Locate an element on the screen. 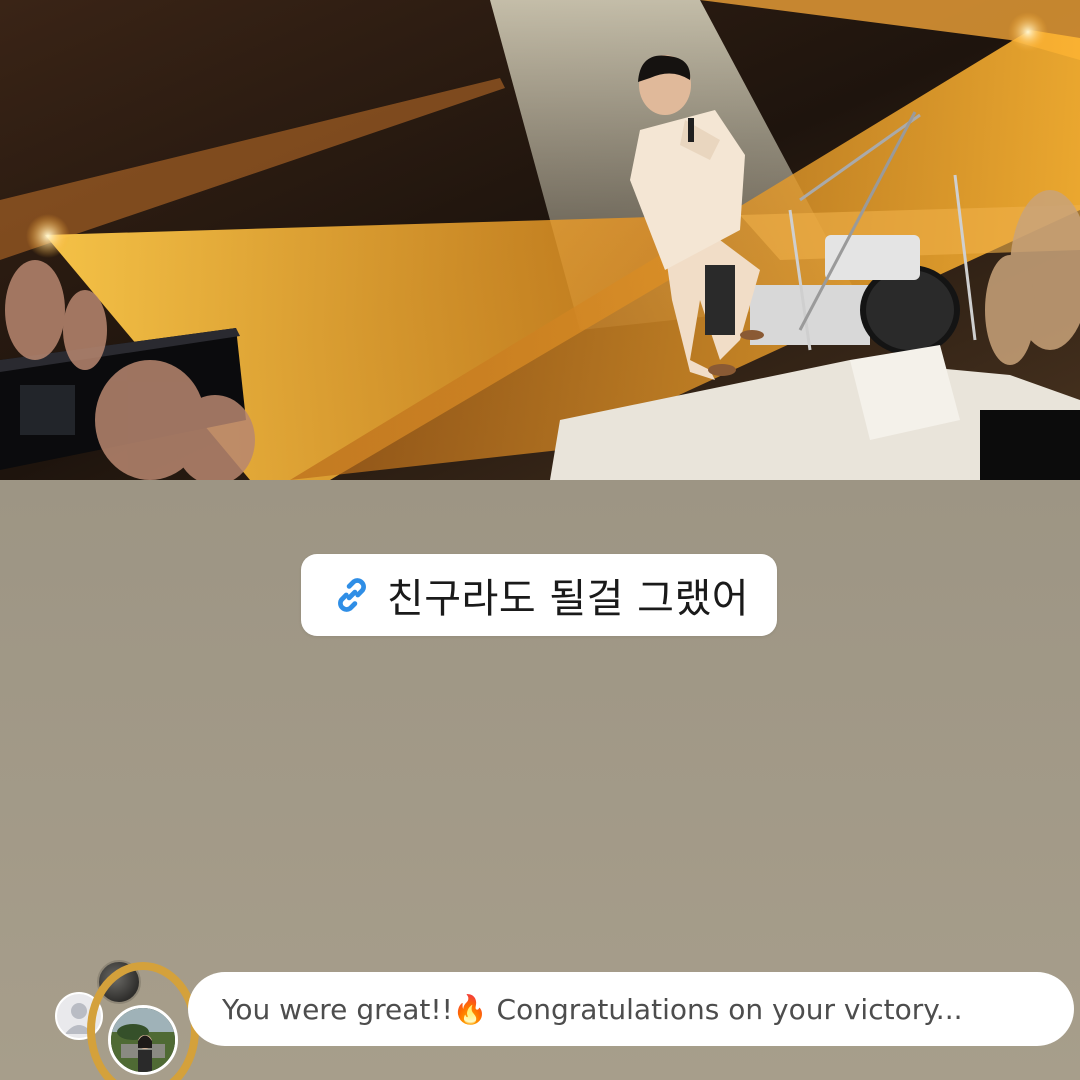  link-sticker: 친구라도 될걸 그랬어 is located at coordinates (539, 595).